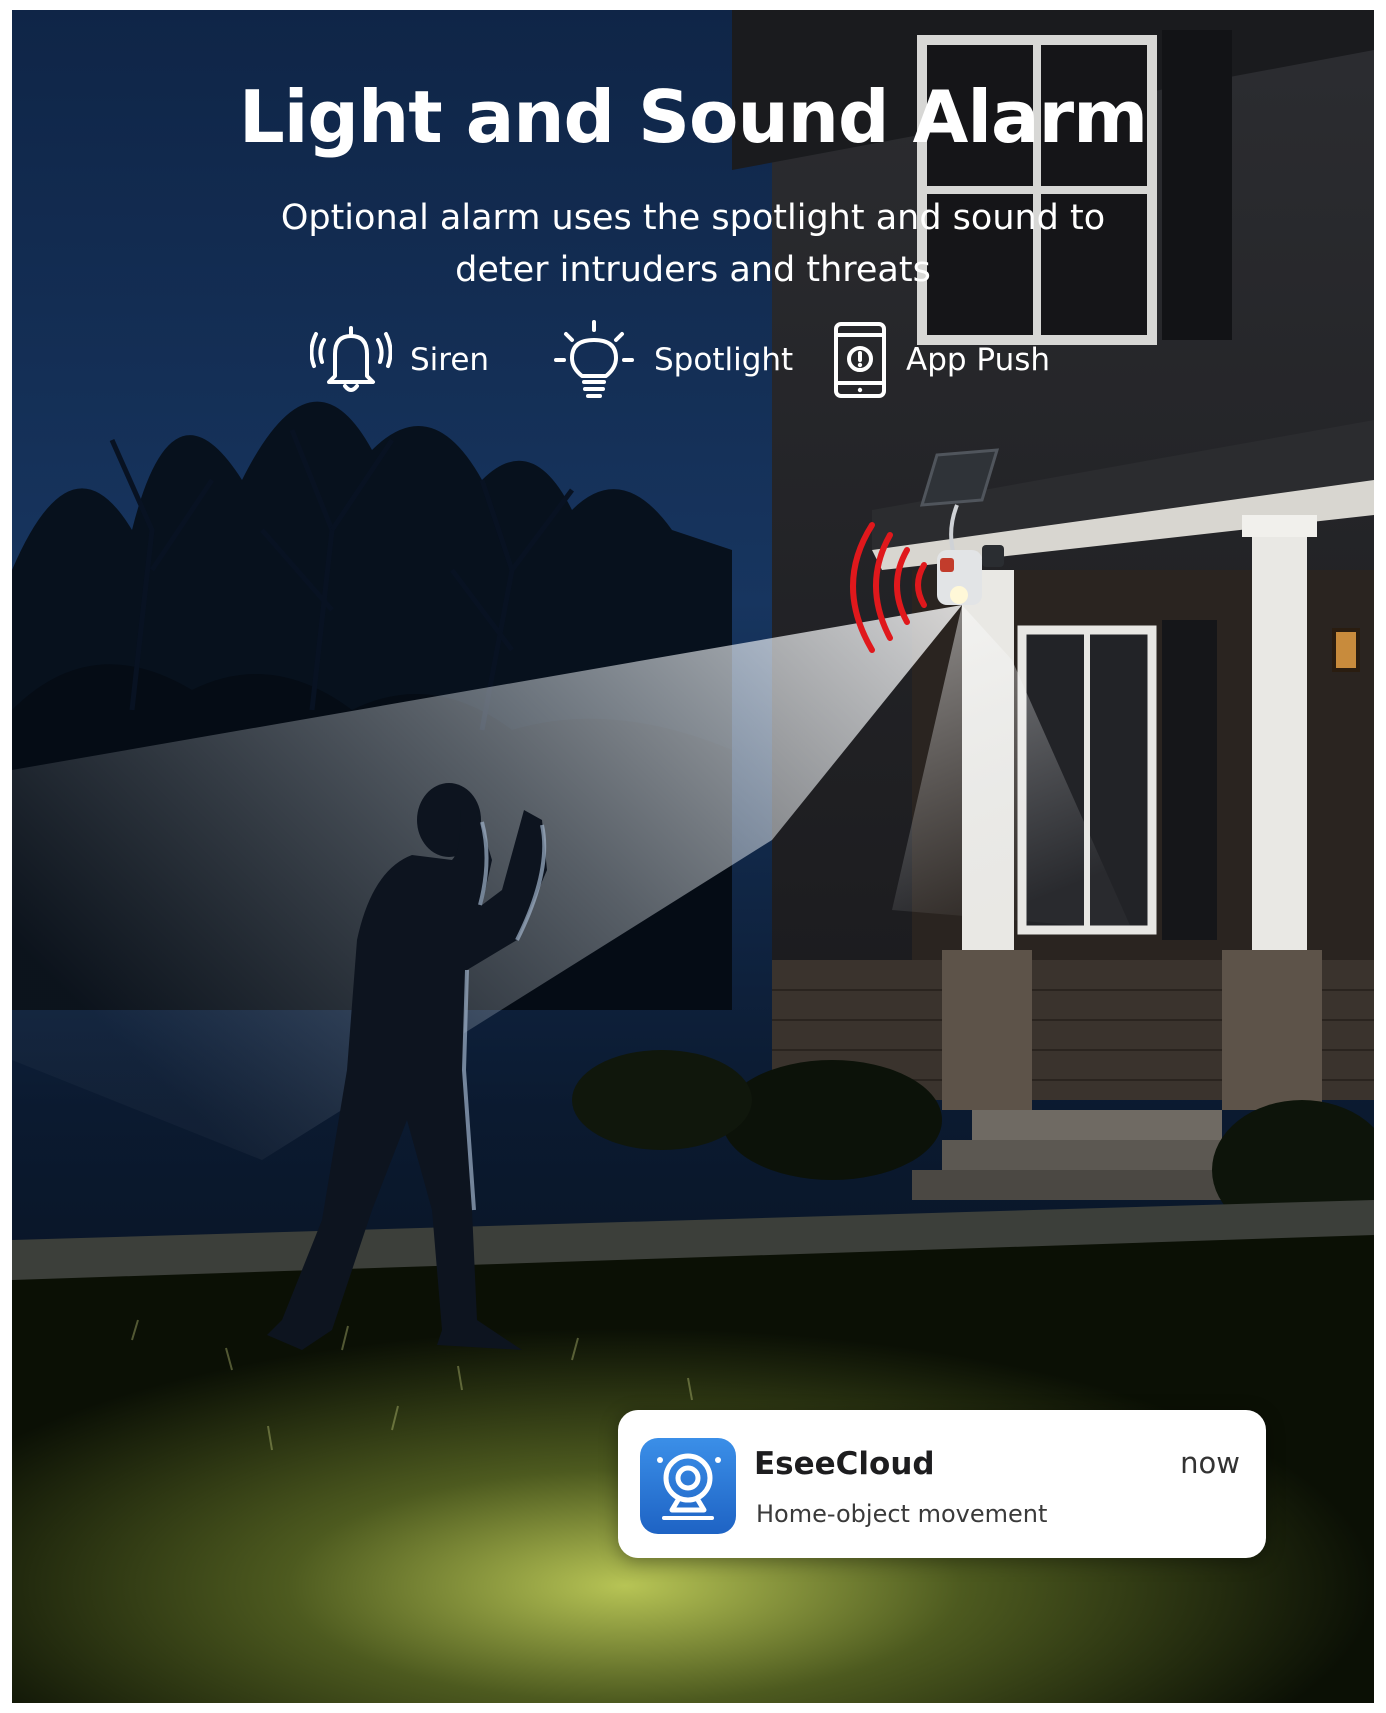  What do you see at coordinates (693, 117) in the screenshot?
I see `headline: Light and Sound Alarm` at bounding box center [693, 117].